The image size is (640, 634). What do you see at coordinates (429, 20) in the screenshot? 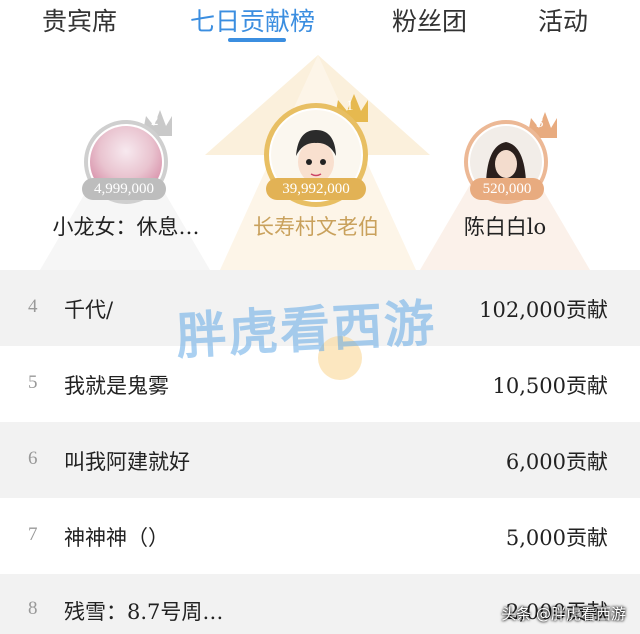
I see `tab-fan-club: 粉丝团` at bounding box center [429, 20].